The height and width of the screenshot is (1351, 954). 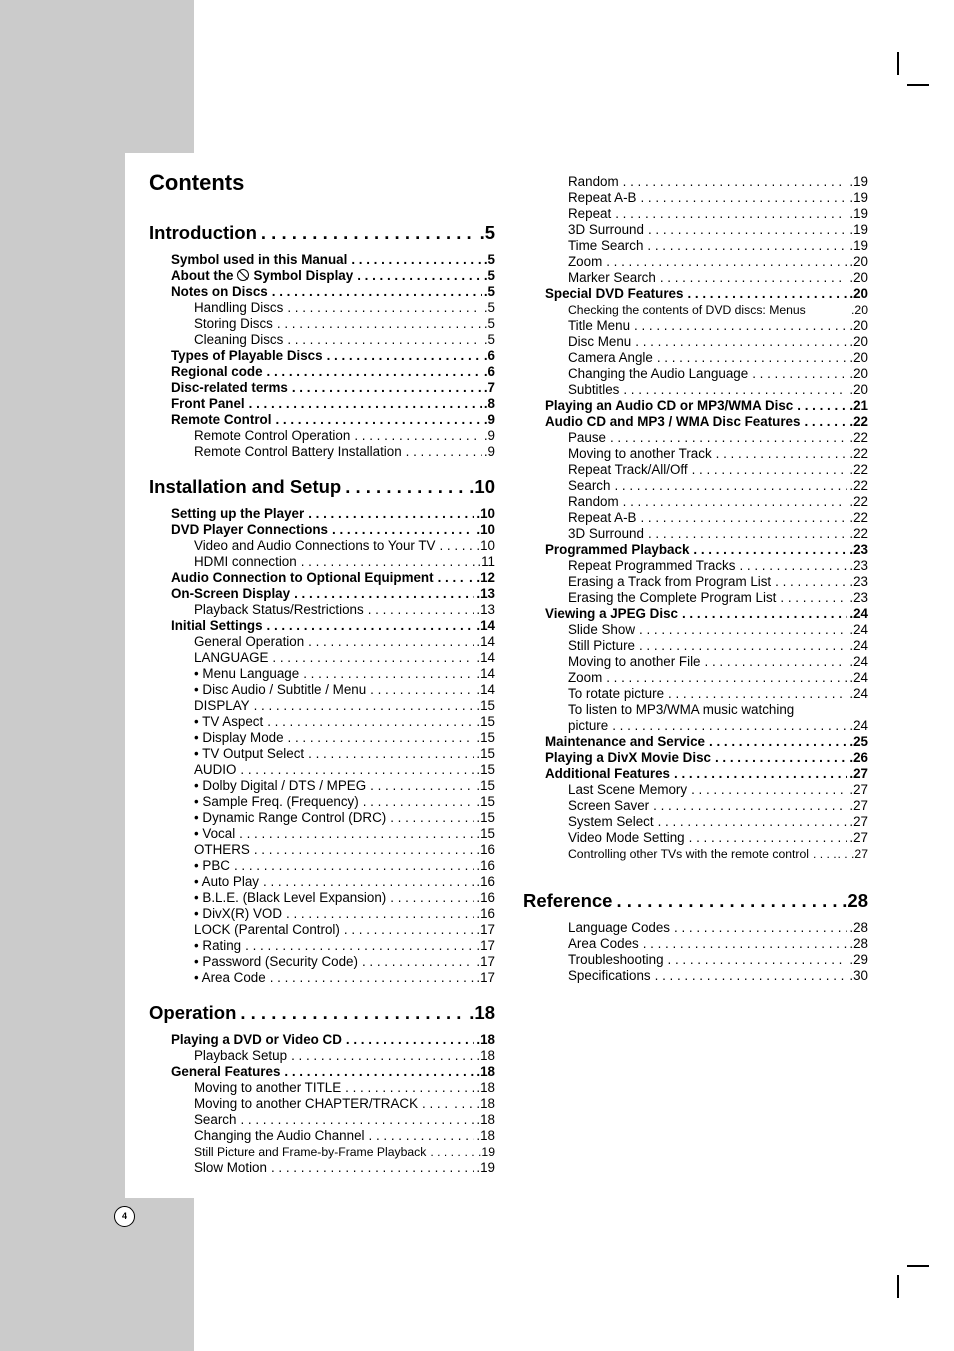 I want to click on toc-subentry: • Display Mode .15, so click(x=322, y=738).